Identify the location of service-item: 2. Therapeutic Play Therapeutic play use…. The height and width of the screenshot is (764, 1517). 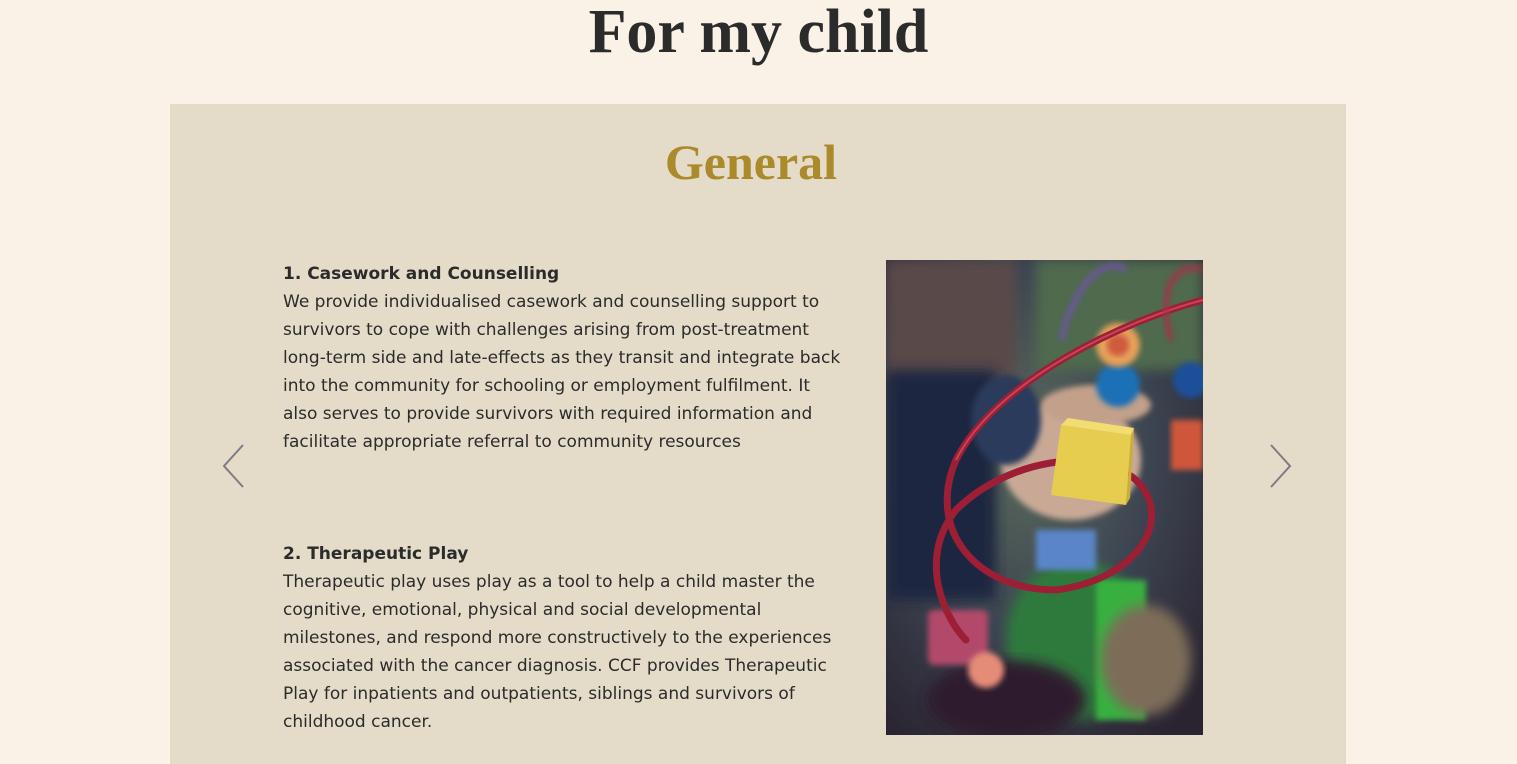
(563, 638).